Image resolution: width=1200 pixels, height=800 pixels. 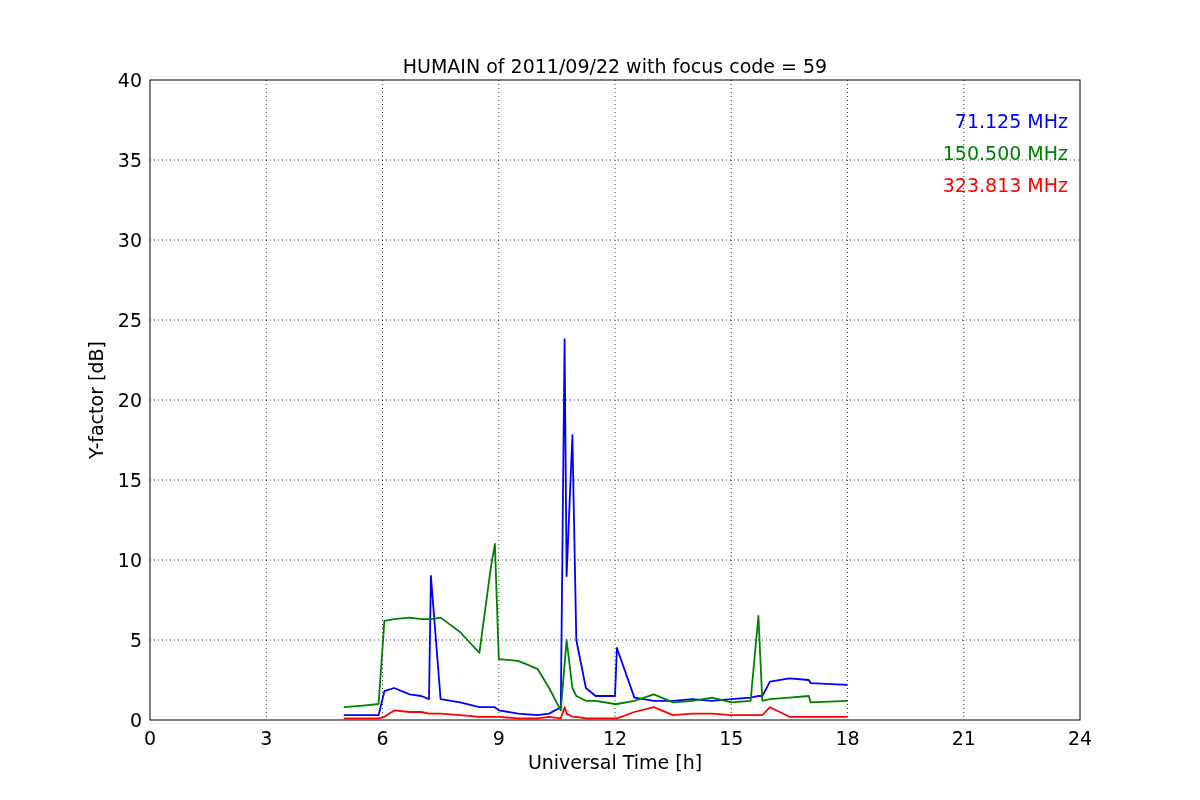 What do you see at coordinates (135, 720) in the screenshot?
I see `y-tick-label: 0` at bounding box center [135, 720].